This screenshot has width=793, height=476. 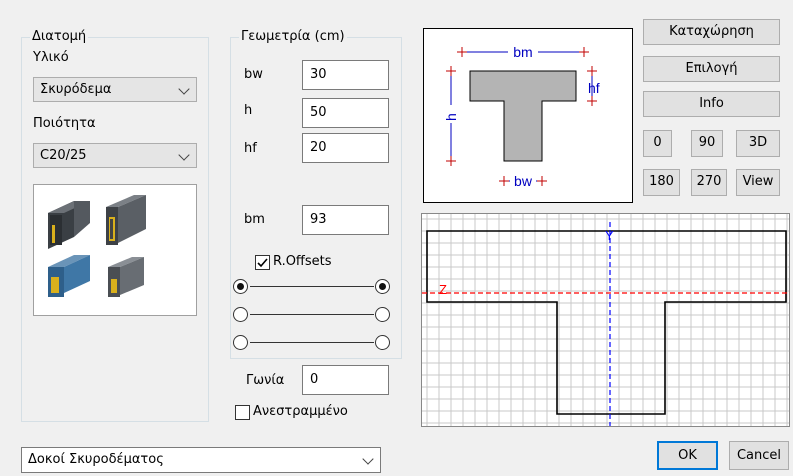 I want to click on rect-beam-icon, so click(x=69, y=225).